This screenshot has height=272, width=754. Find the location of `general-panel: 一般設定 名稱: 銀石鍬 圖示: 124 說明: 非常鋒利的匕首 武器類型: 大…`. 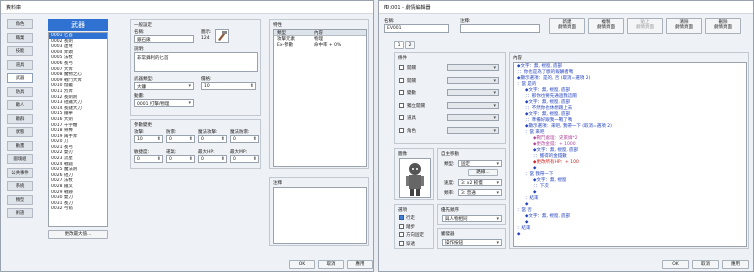

general-panel: 一般設定 名稱: 銀石鍬 圖示: 124 說明: 非常鋒利的匕首 武器類型: 大… is located at coordinates (195, 67).